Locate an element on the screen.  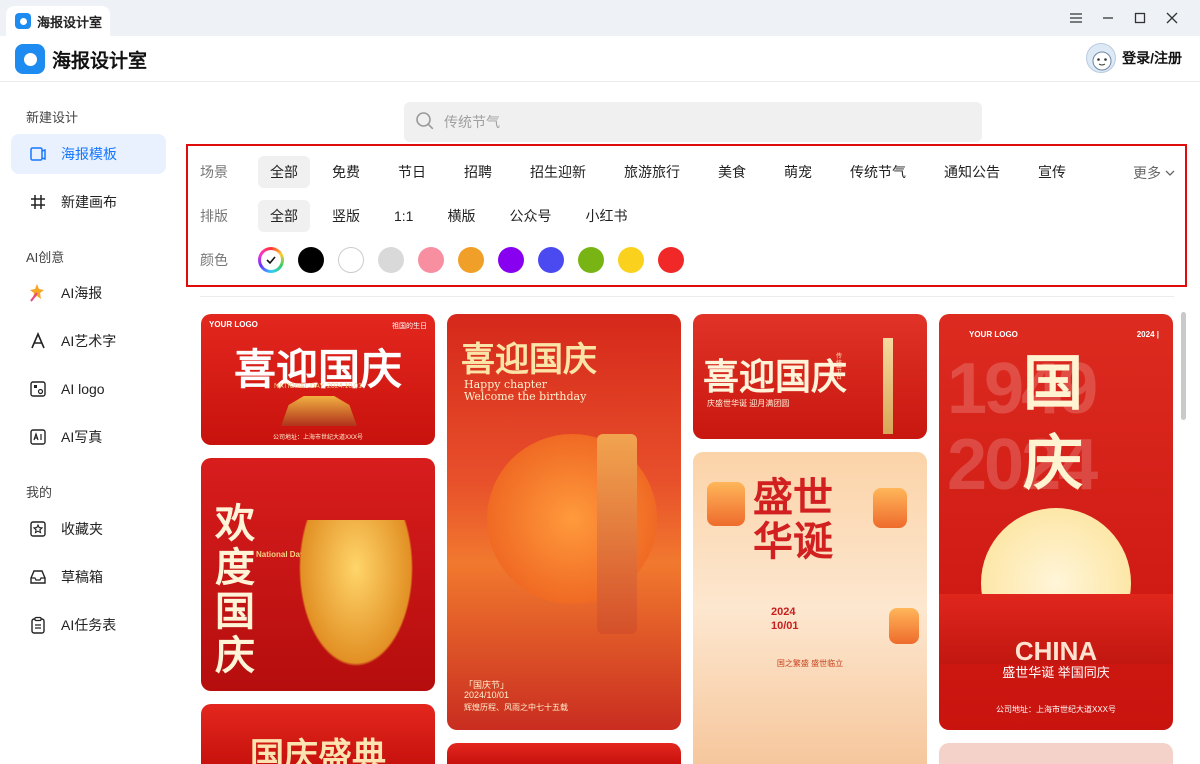
sidebar-item-ai-tasks: AI任务表 is located at coordinates (88, 625).